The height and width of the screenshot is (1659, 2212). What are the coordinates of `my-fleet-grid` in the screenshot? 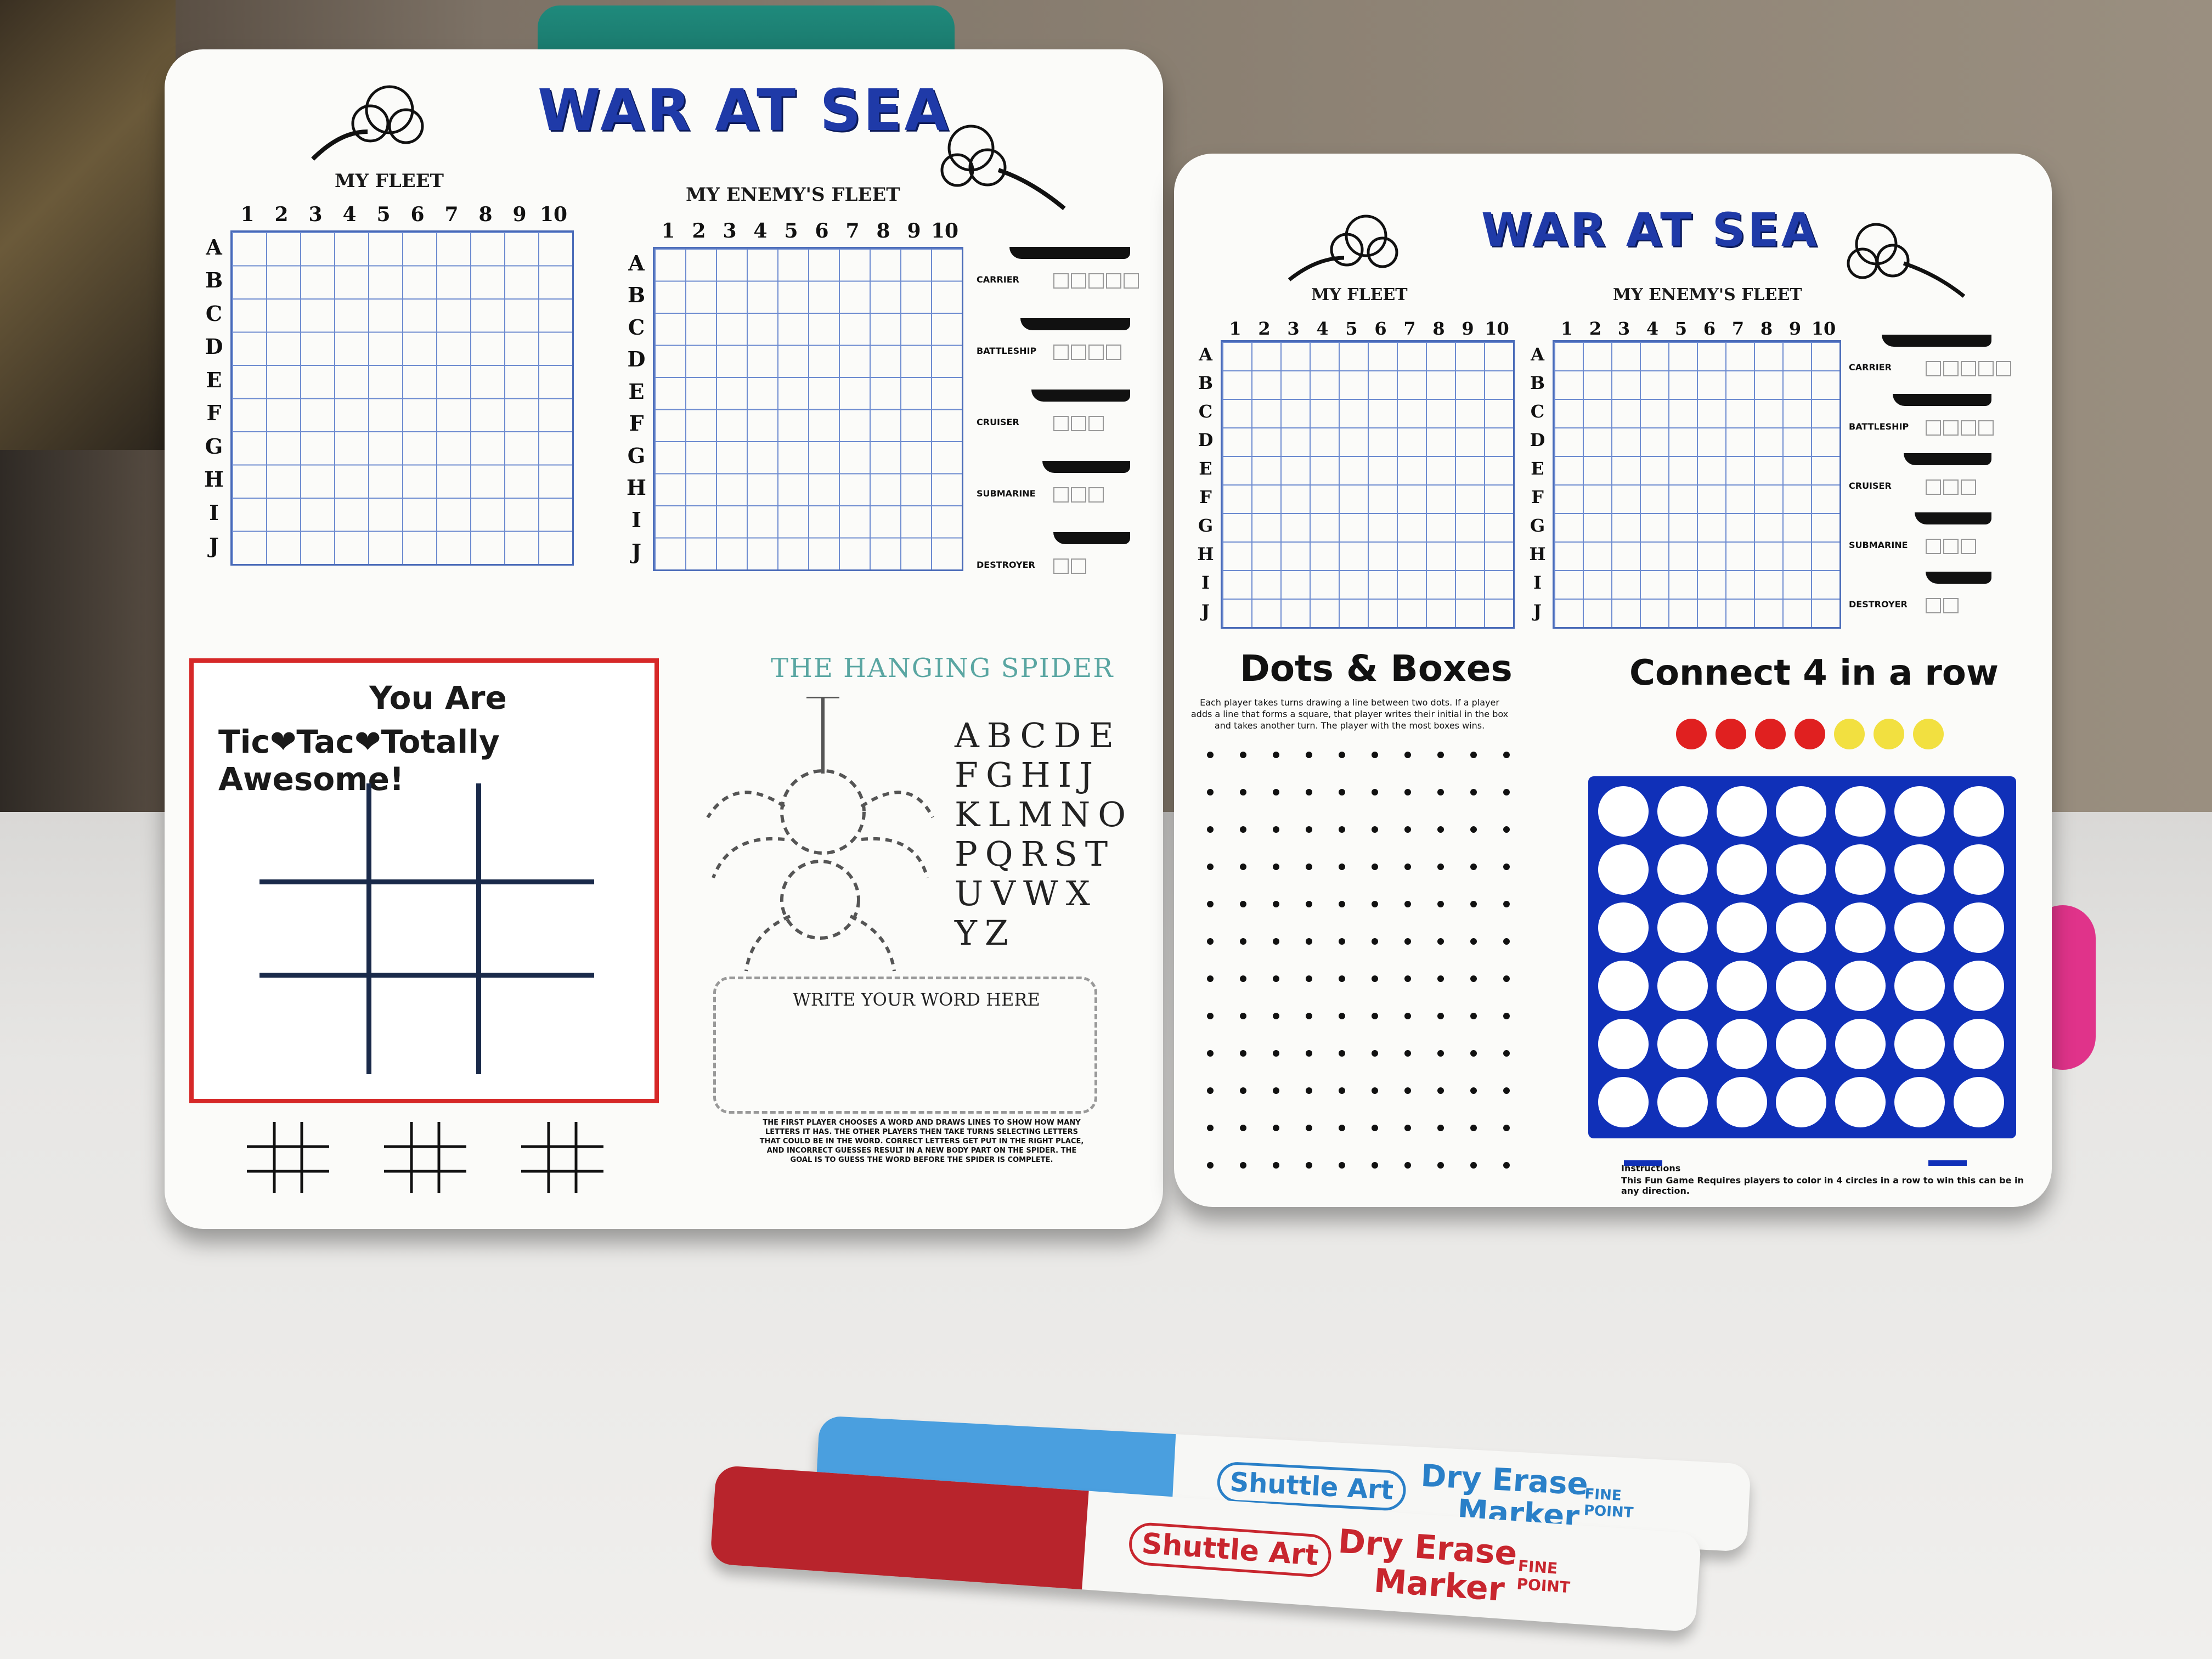 It's located at (1368, 485).